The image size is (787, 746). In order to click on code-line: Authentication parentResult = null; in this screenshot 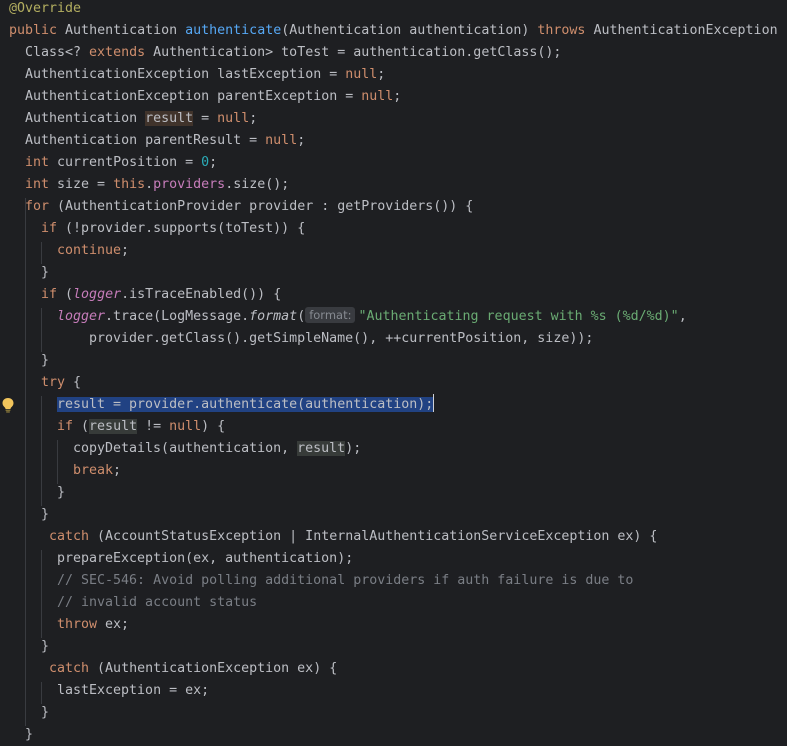, I will do `click(393, 141)`.